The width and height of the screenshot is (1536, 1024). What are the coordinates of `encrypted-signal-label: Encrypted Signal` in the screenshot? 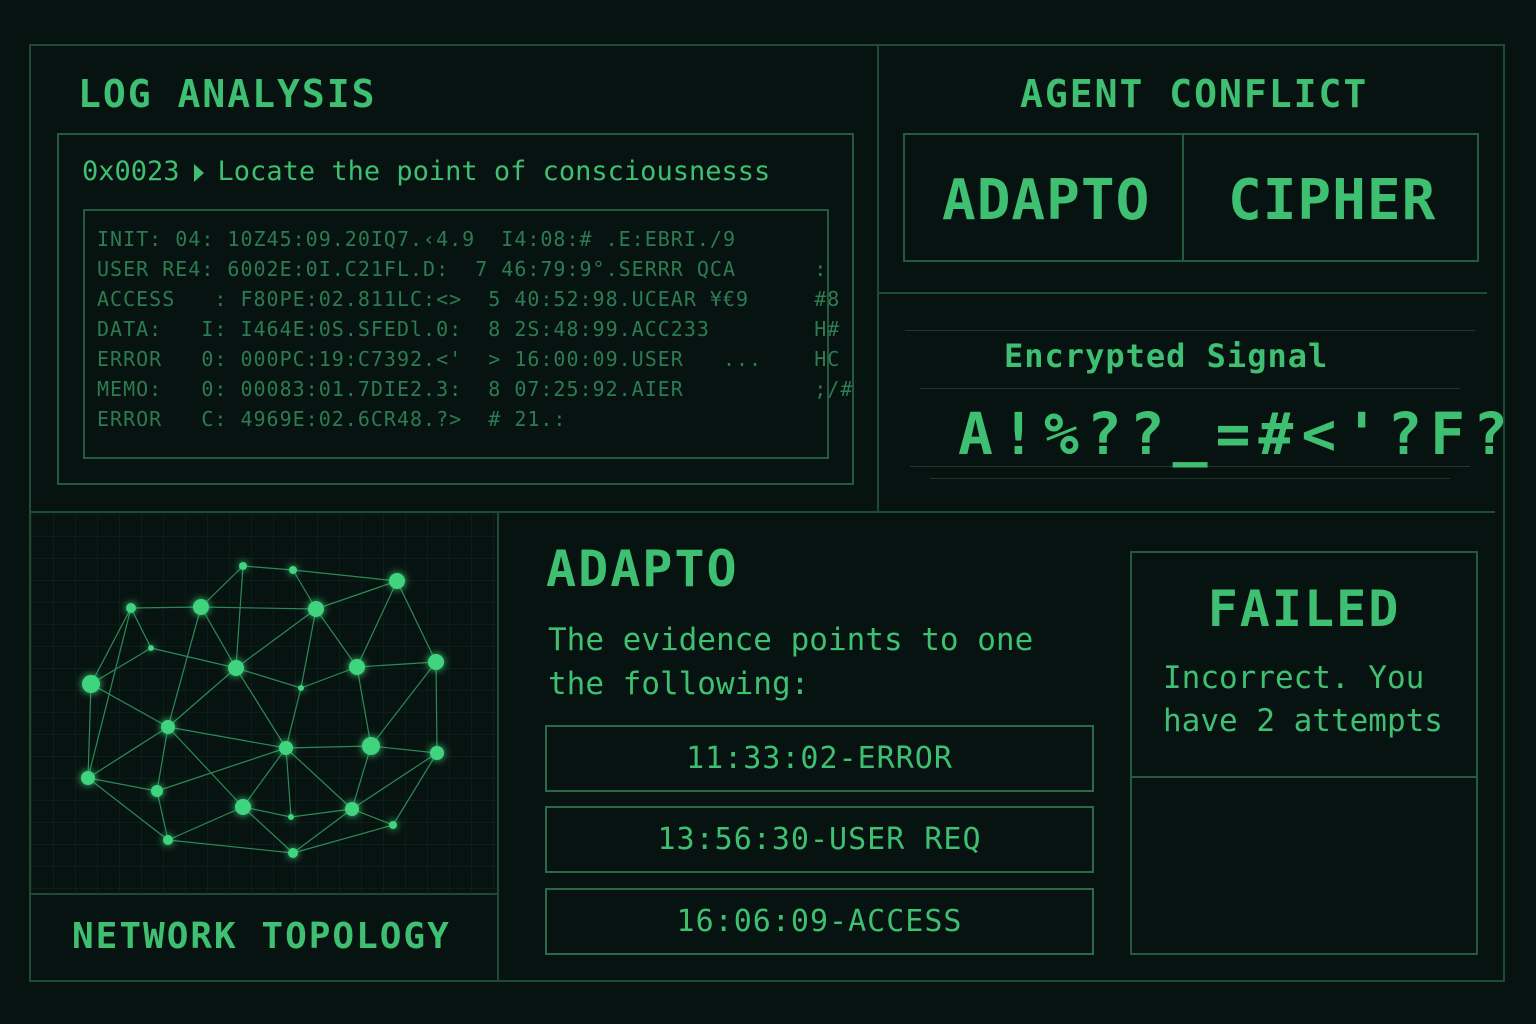 It's located at (1166, 356).